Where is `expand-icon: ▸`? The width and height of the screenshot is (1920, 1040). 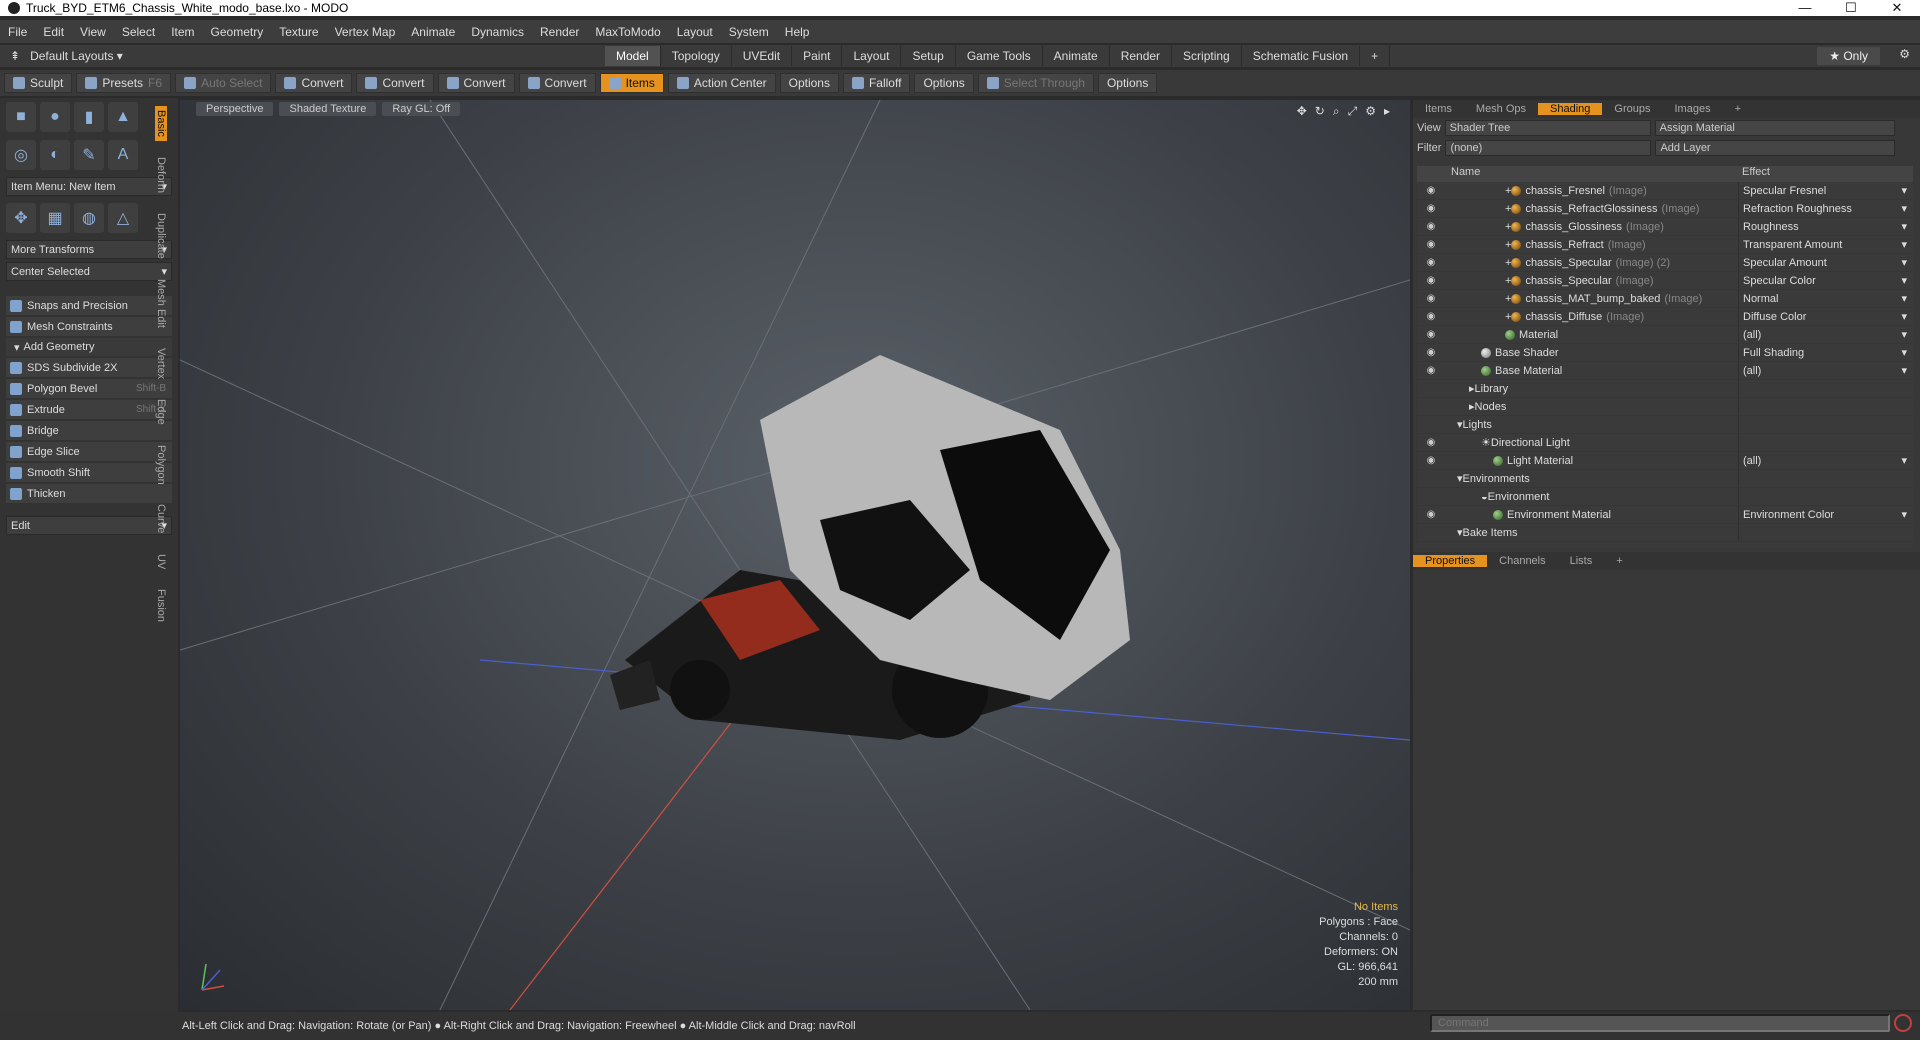 expand-icon: ▸ is located at coordinates (1387, 111).